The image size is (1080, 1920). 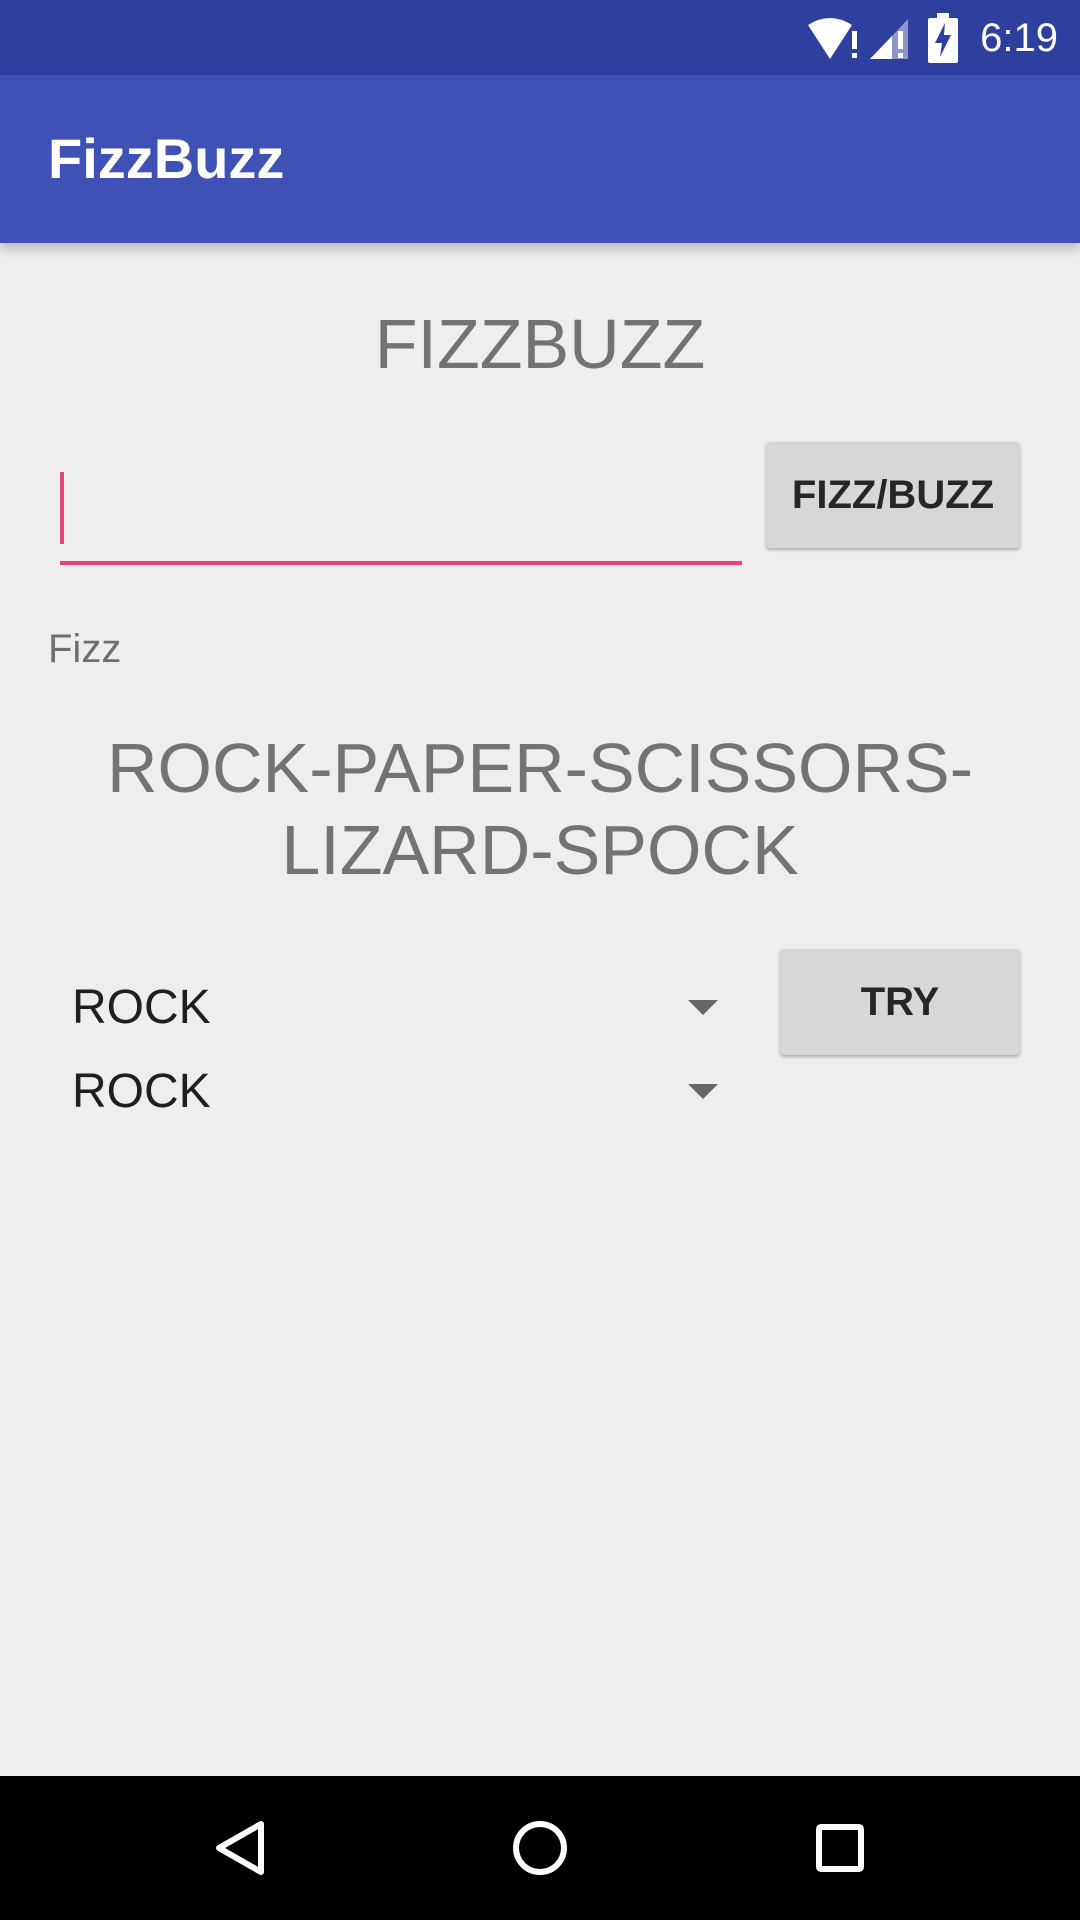 I want to click on fizzbuzz-result: Fizz, so click(x=85, y=649).